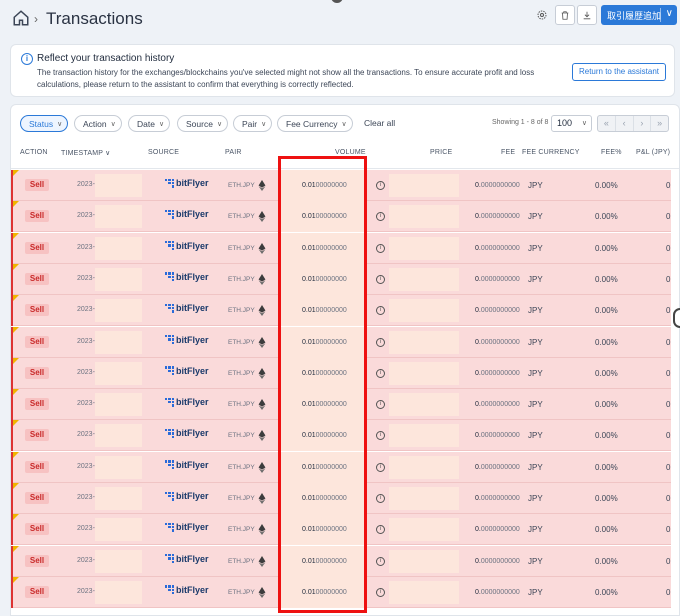 The height and width of the screenshot is (616, 680). What do you see at coordinates (441, 152) in the screenshot?
I see `col-price: PRICE` at bounding box center [441, 152].